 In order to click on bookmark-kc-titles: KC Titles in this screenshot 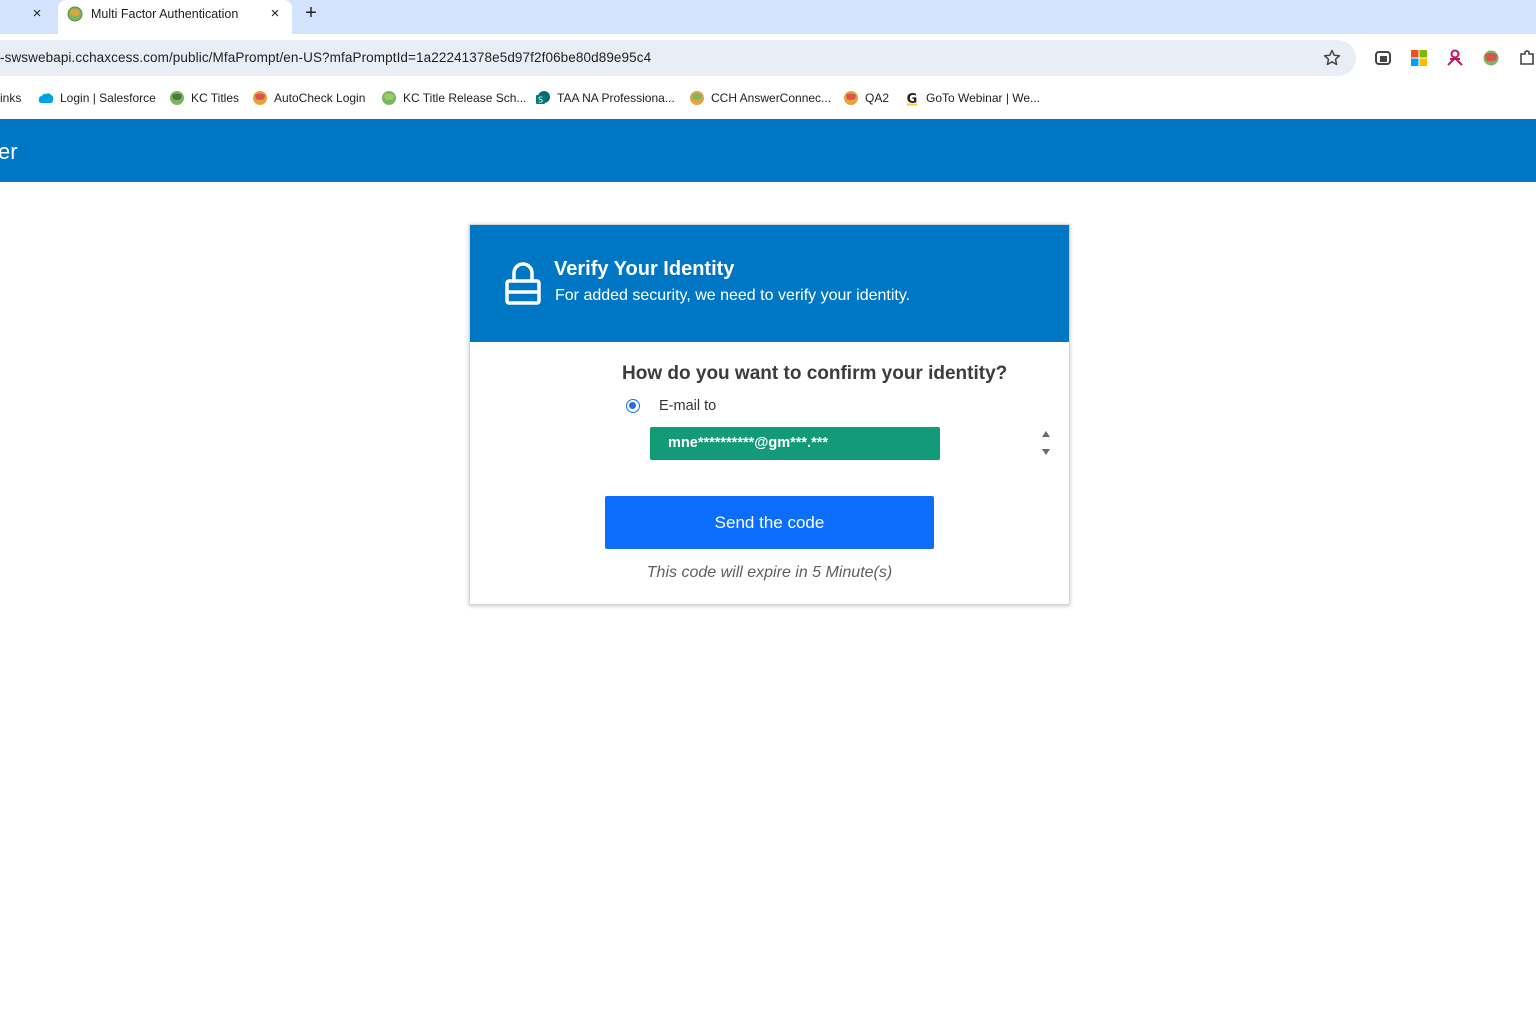, I will do `click(204, 98)`.